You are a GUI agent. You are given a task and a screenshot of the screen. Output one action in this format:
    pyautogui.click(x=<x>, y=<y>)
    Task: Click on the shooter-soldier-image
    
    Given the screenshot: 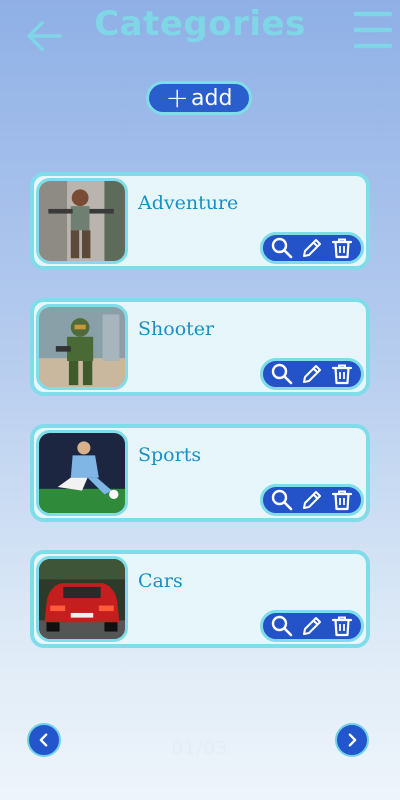 What is the action you would take?
    pyautogui.click(x=82, y=347)
    